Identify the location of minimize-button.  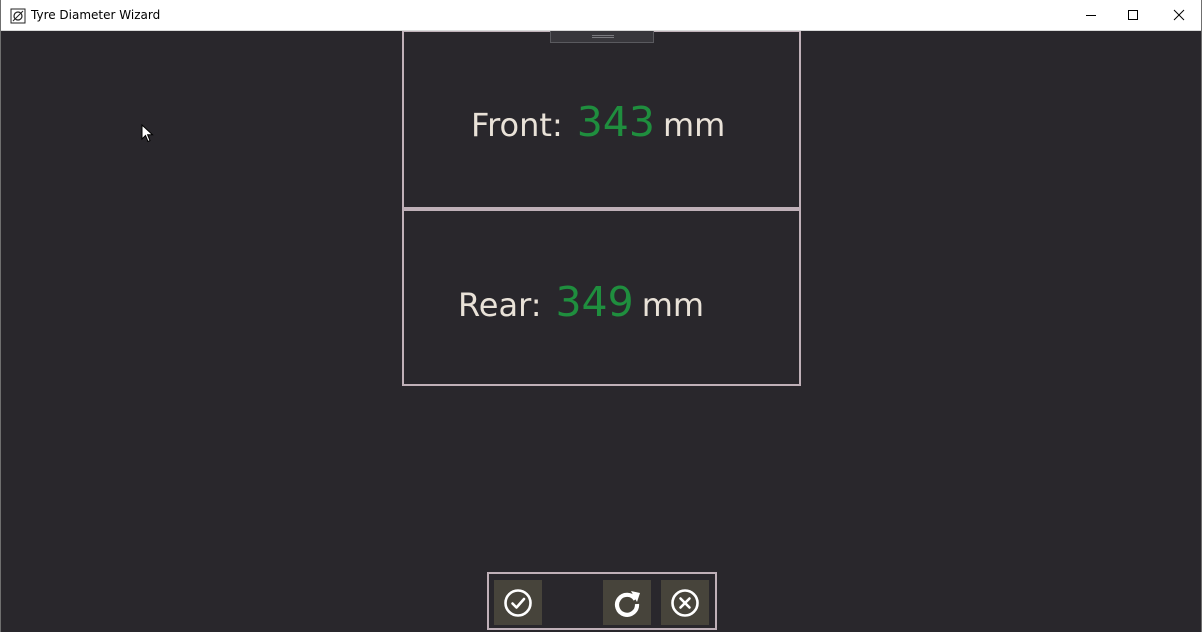
(1091, 15).